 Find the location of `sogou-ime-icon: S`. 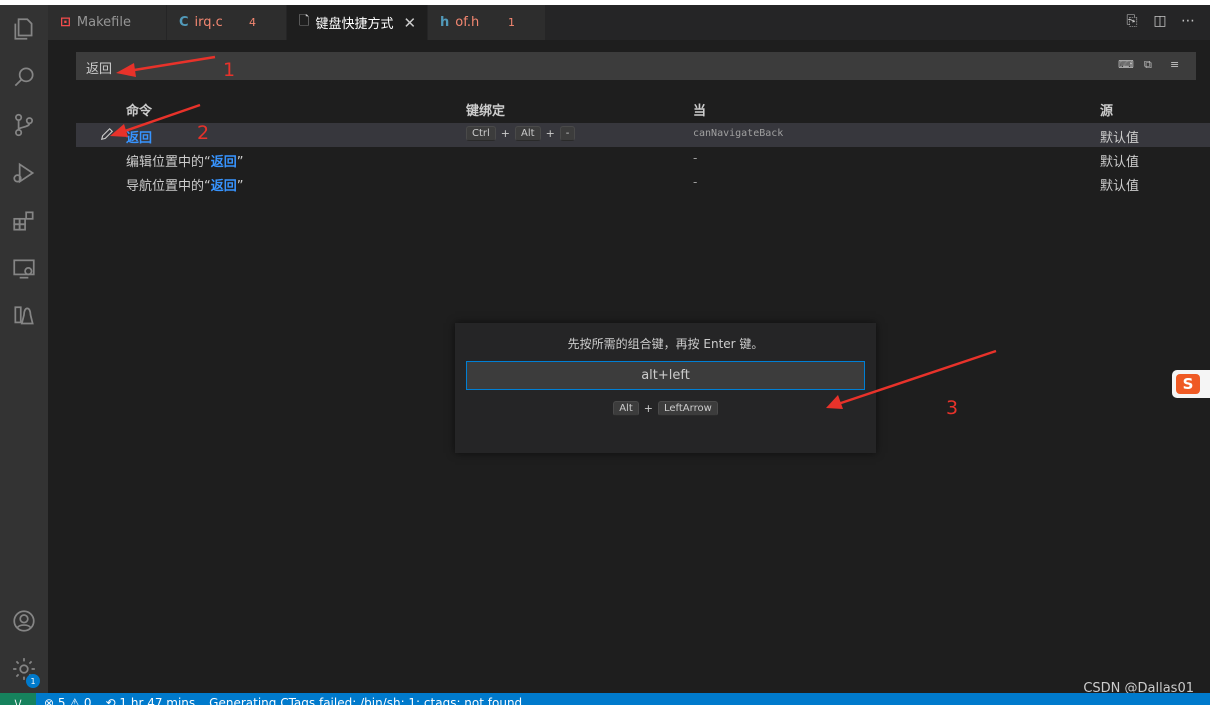

sogou-ime-icon: S is located at coordinates (1191, 384).